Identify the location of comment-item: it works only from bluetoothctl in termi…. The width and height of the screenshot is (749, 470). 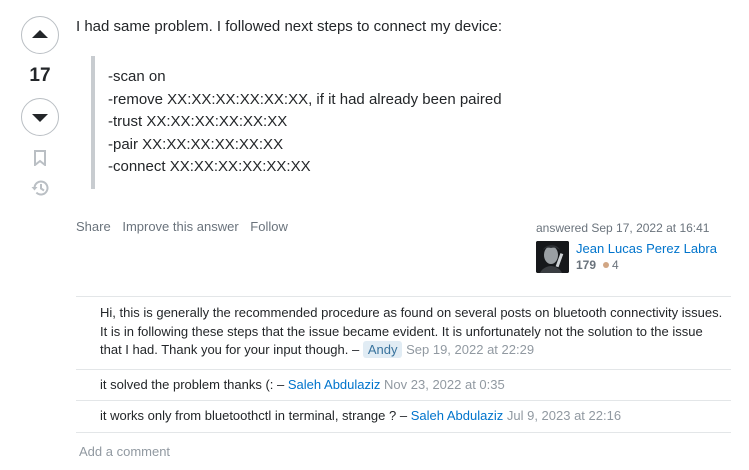
(403, 417).